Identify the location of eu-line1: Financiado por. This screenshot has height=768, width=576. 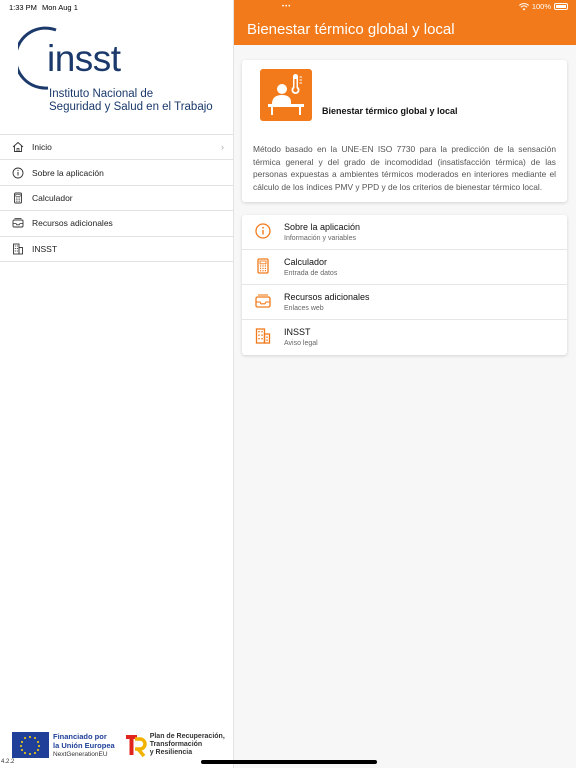
(80, 736).